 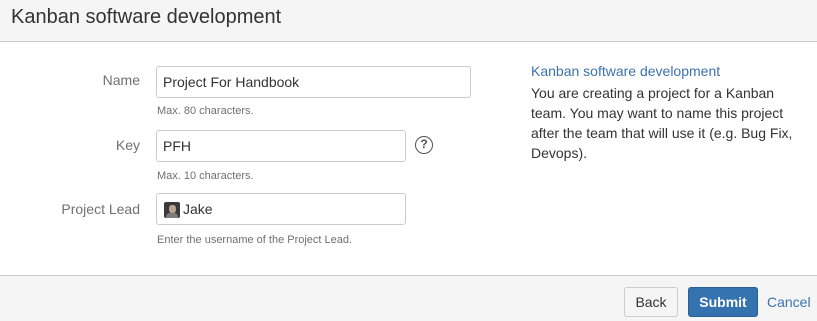 What do you see at coordinates (651, 302) in the screenshot?
I see `back-button: Back` at bounding box center [651, 302].